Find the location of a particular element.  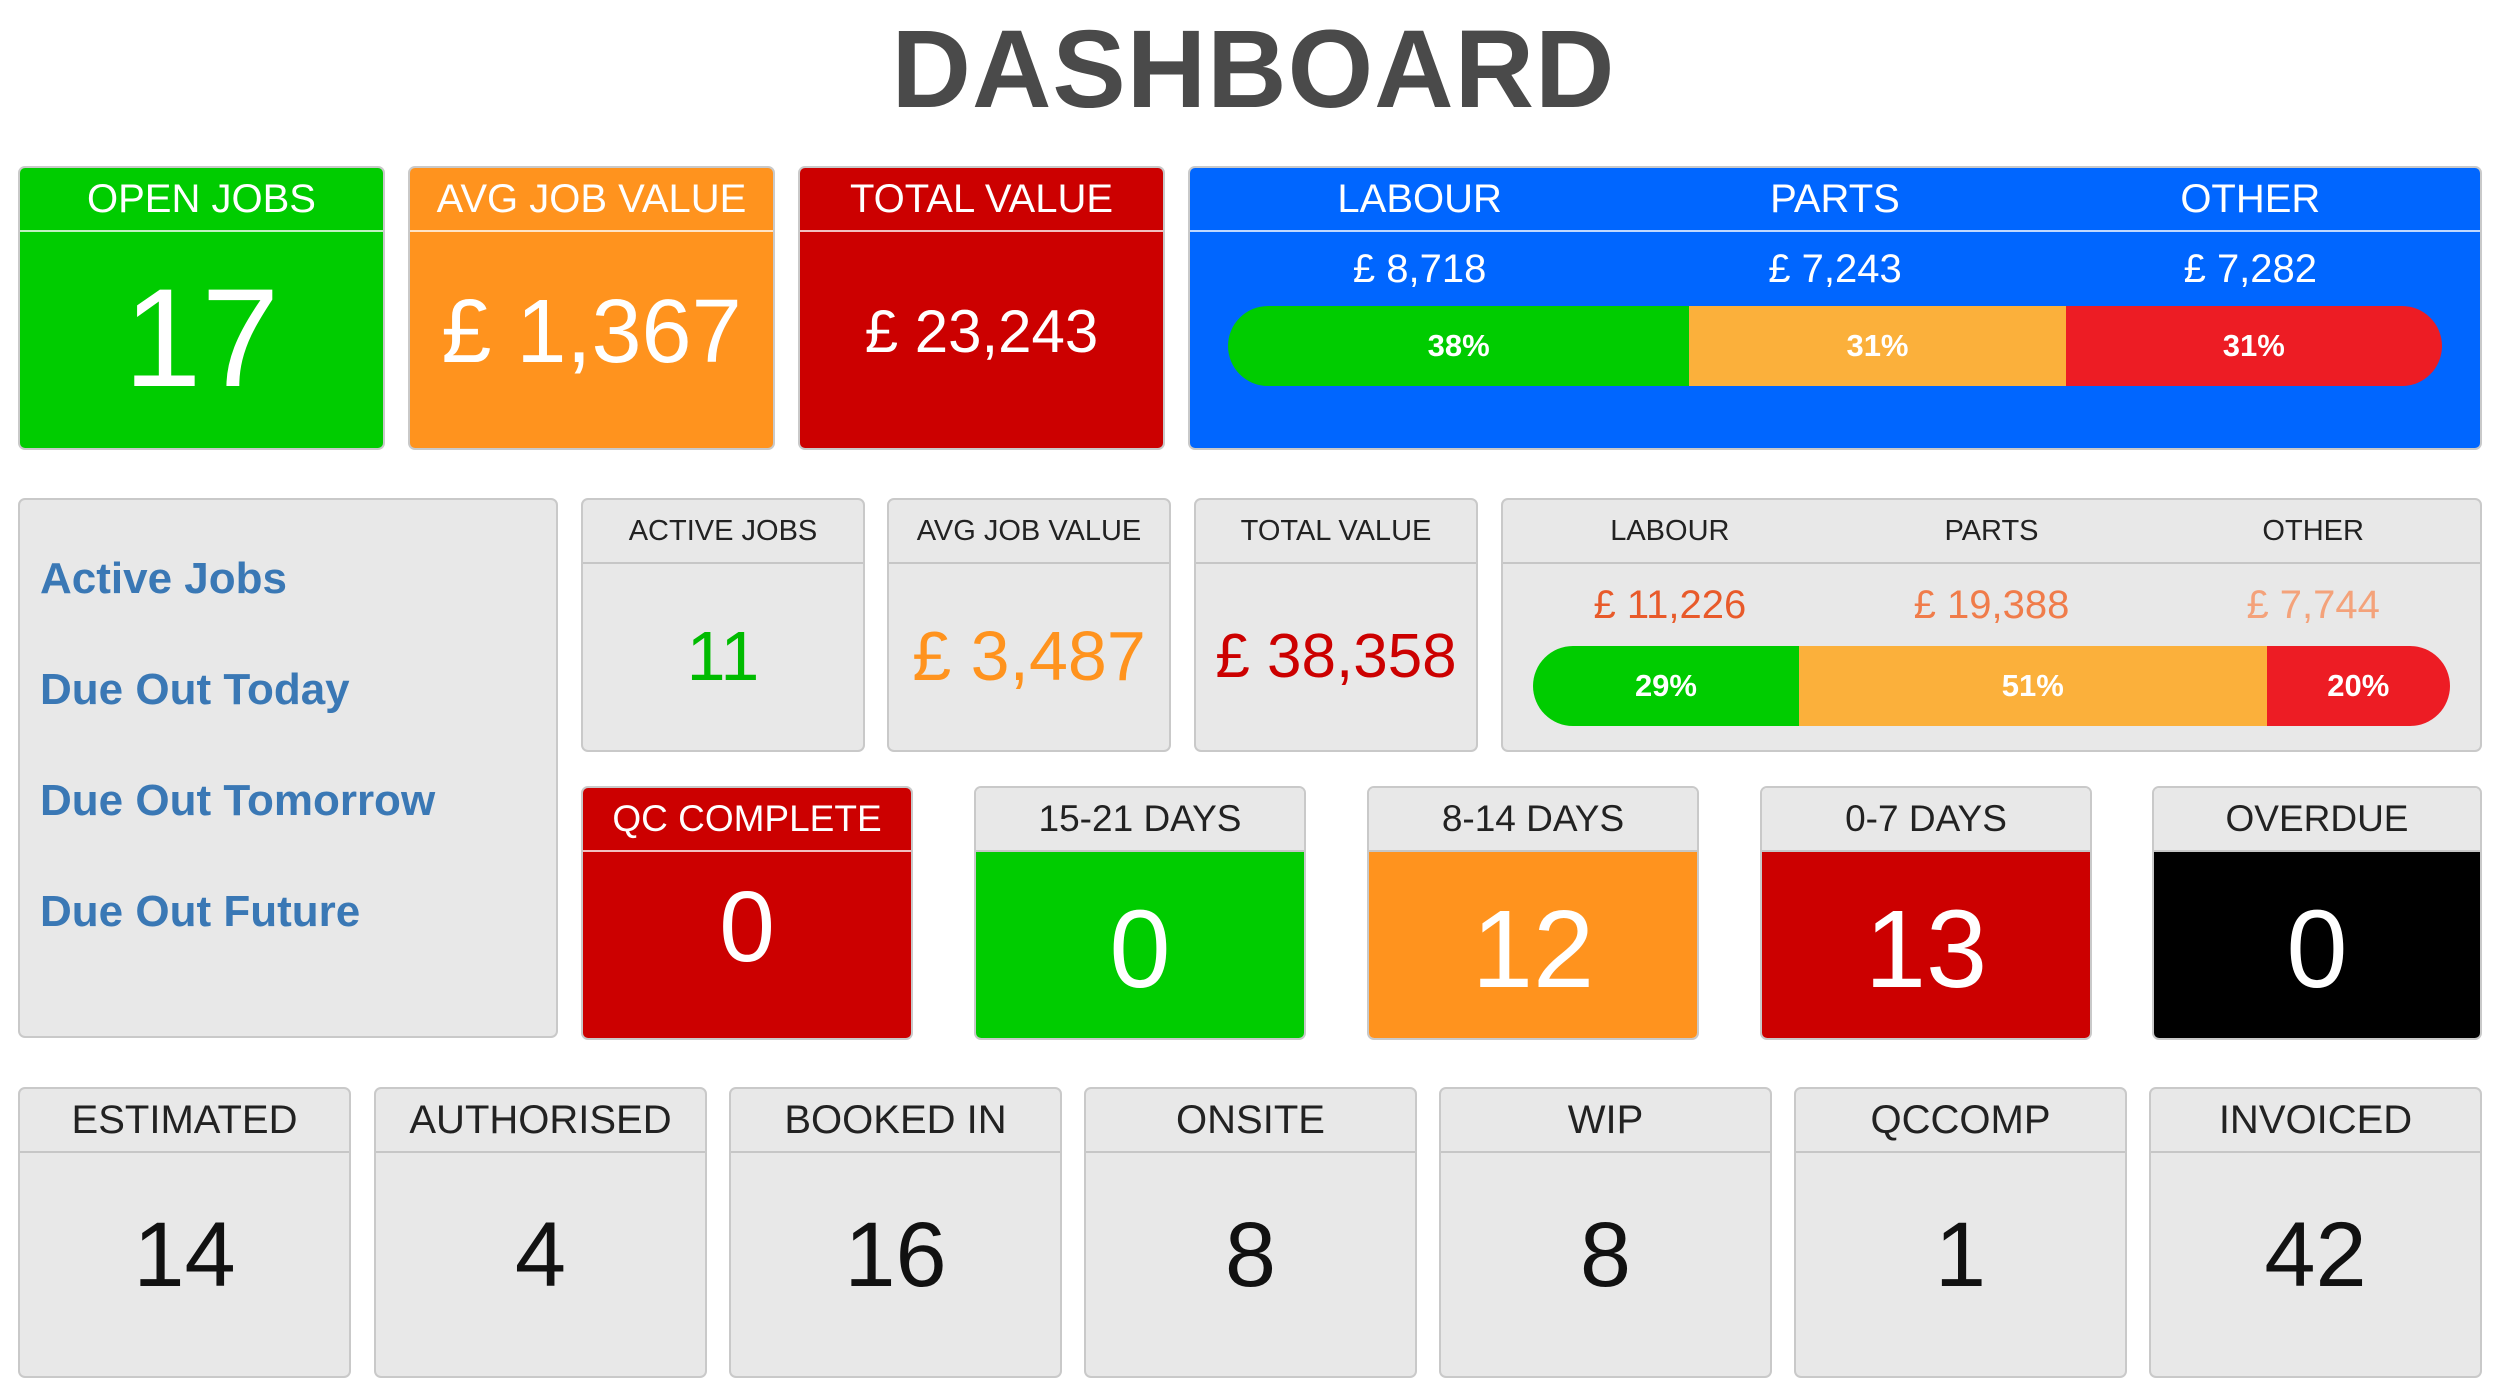

active-labour-value: £ 11,226 is located at coordinates (1670, 605).